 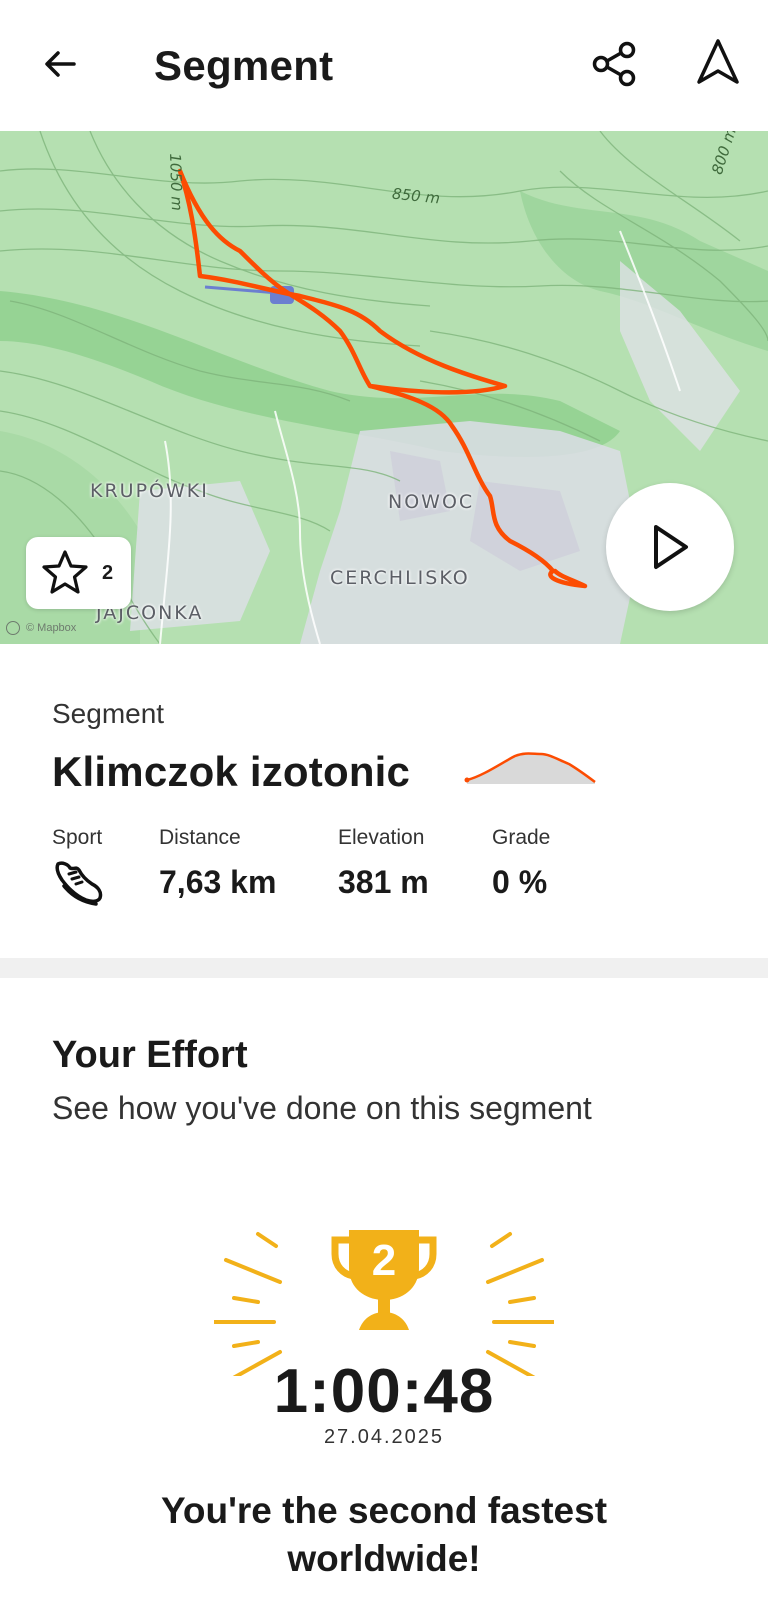 What do you see at coordinates (384, 1260) in the screenshot?
I see `trophy-rank: 2` at bounding box center [384, 1260].